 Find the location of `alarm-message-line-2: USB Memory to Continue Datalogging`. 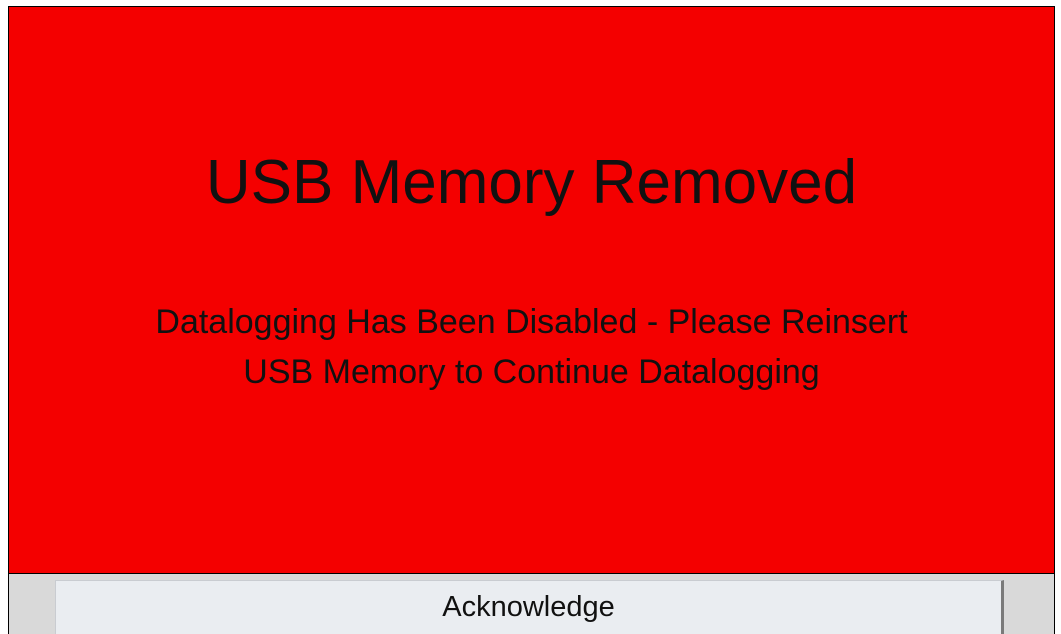

alarm-message-line-2: USB Memory to Continue Datalogging is located at coordinates (531, 372).